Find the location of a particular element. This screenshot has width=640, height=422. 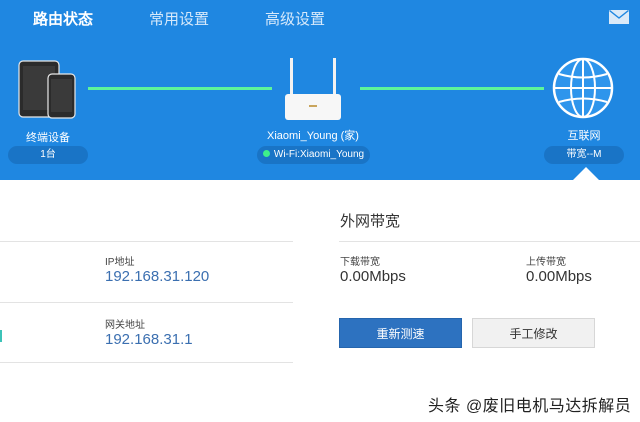

ip-address-label: IP地址 is located at coordinates (120, 262).